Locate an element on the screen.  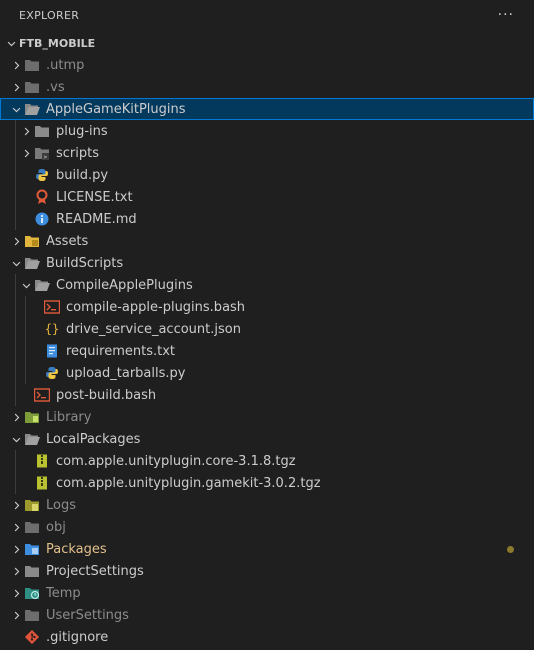
tree-file-compile-bash: compile-apple-plugins.bash is located at coordinates (267, 307).